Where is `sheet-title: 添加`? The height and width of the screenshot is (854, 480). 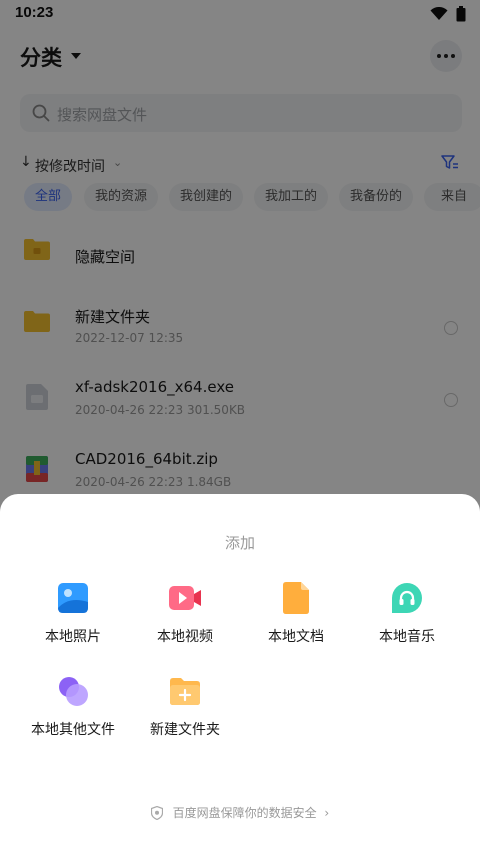
sheet-title: 添加 is located at coordinates (239, 543).